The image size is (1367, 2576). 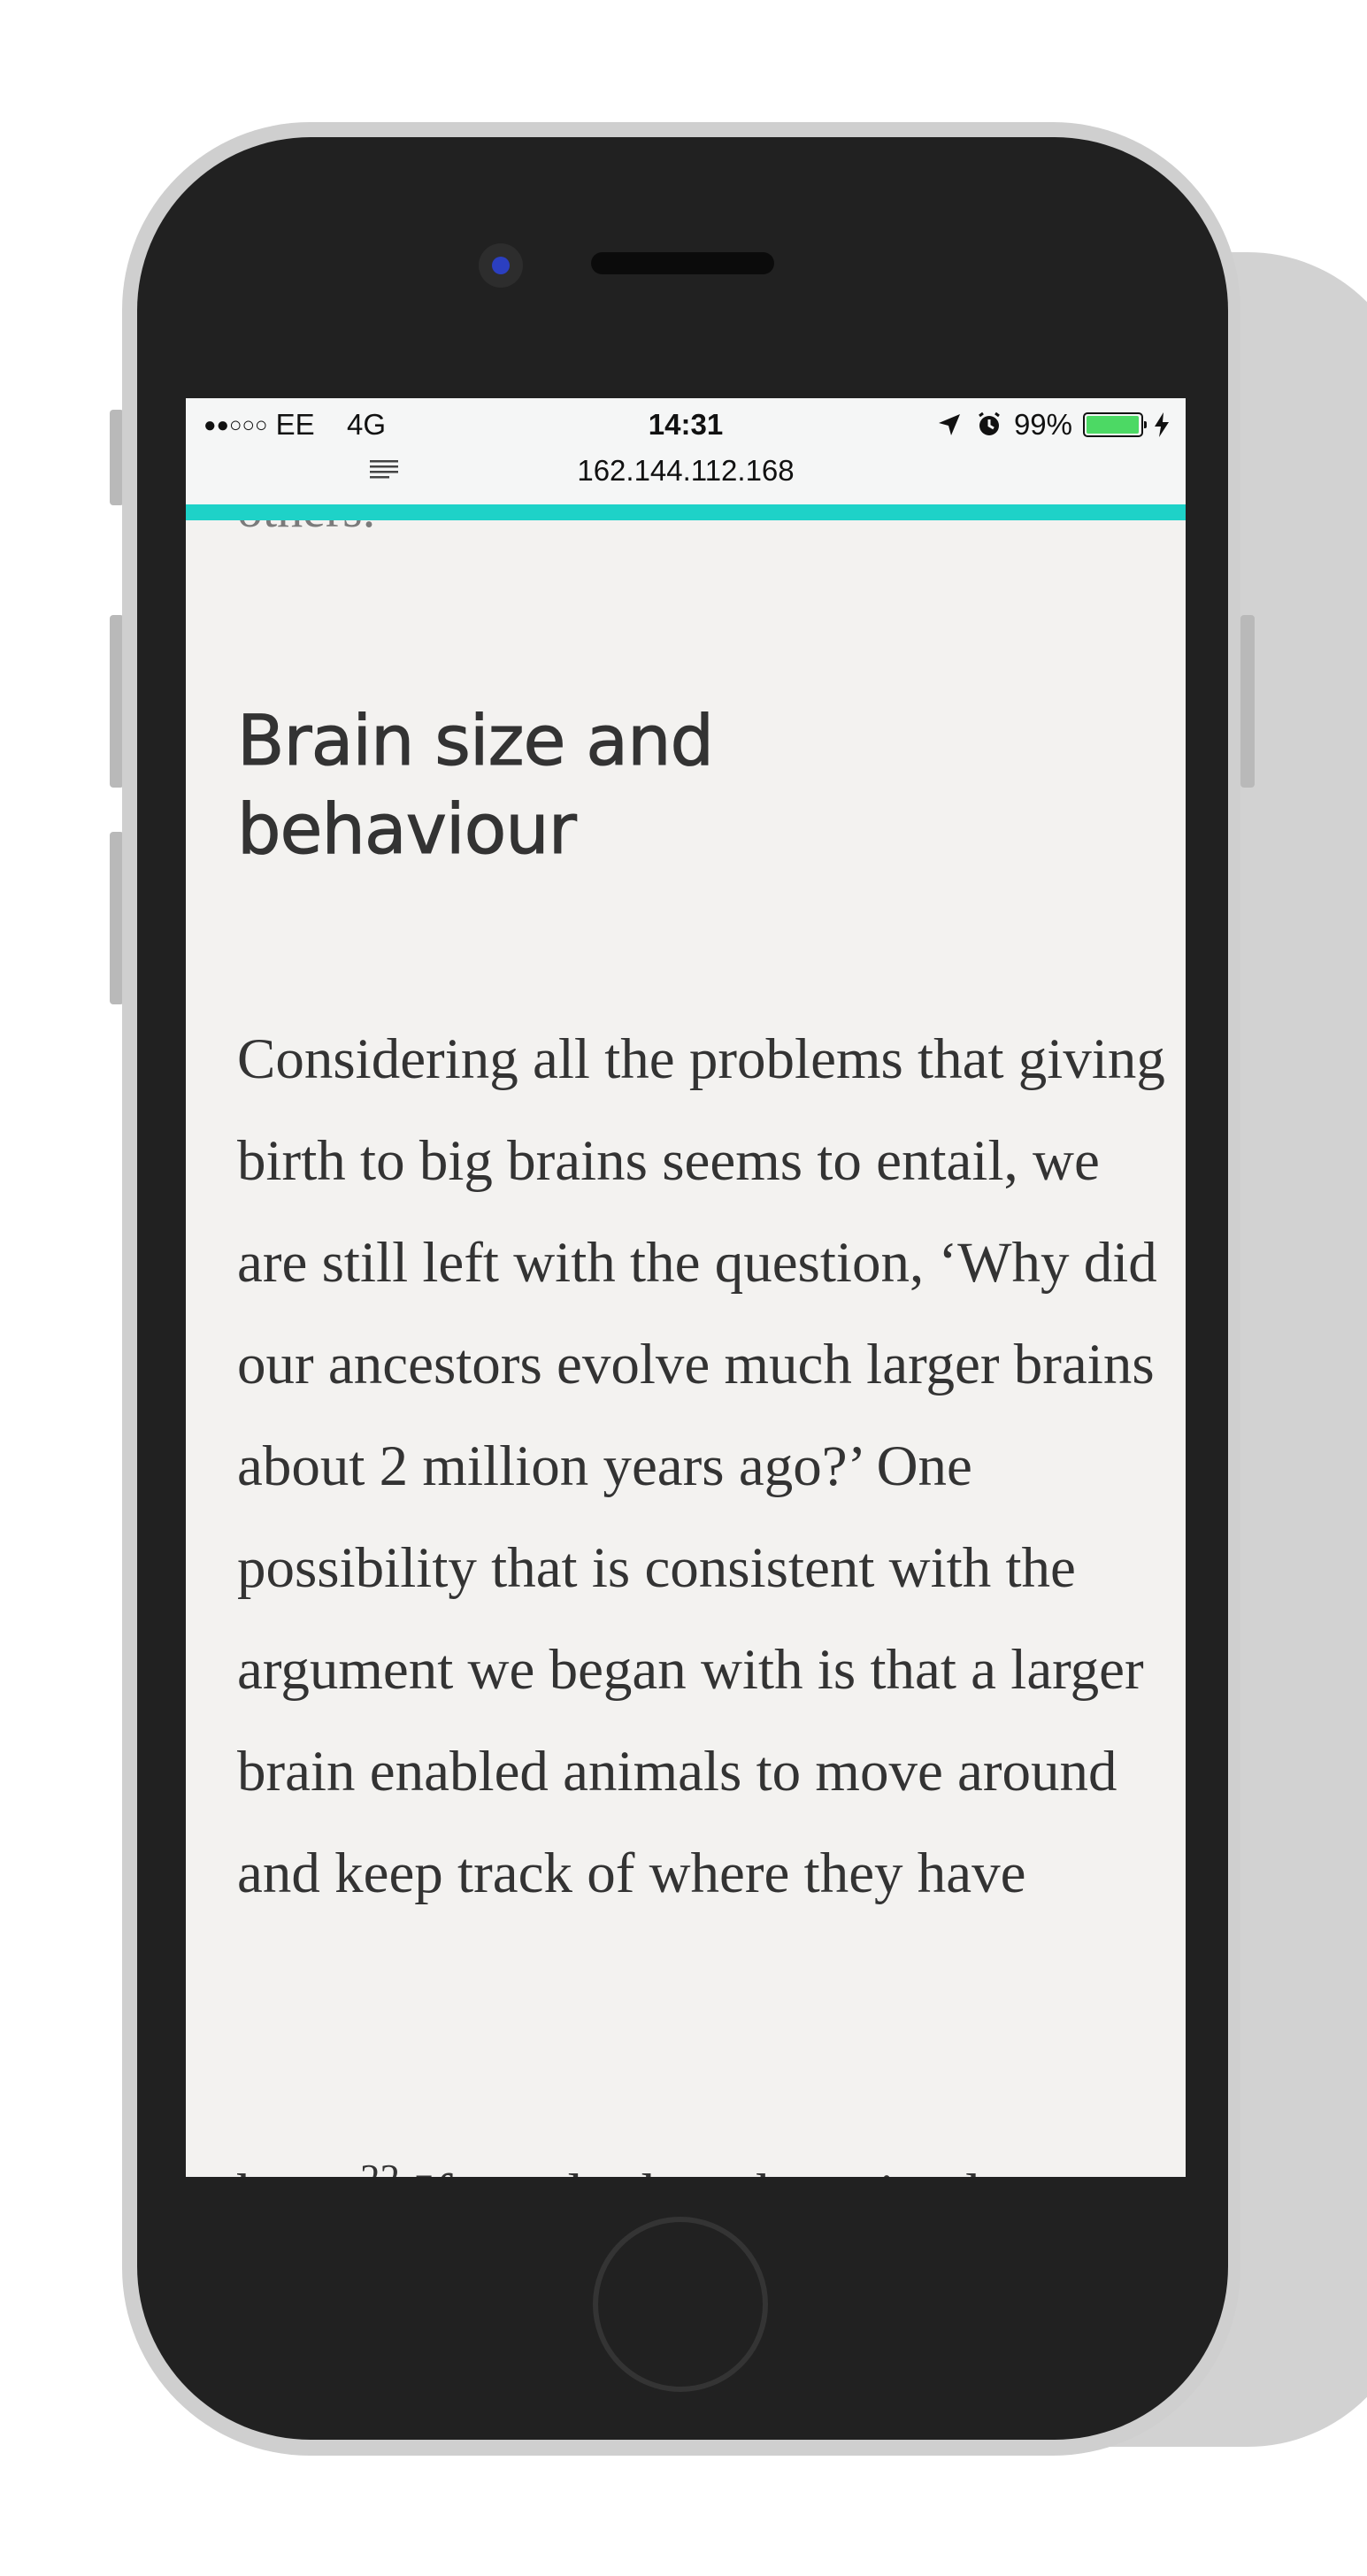 I want to click on loading-progress-bar, so click(x=686, y=512).